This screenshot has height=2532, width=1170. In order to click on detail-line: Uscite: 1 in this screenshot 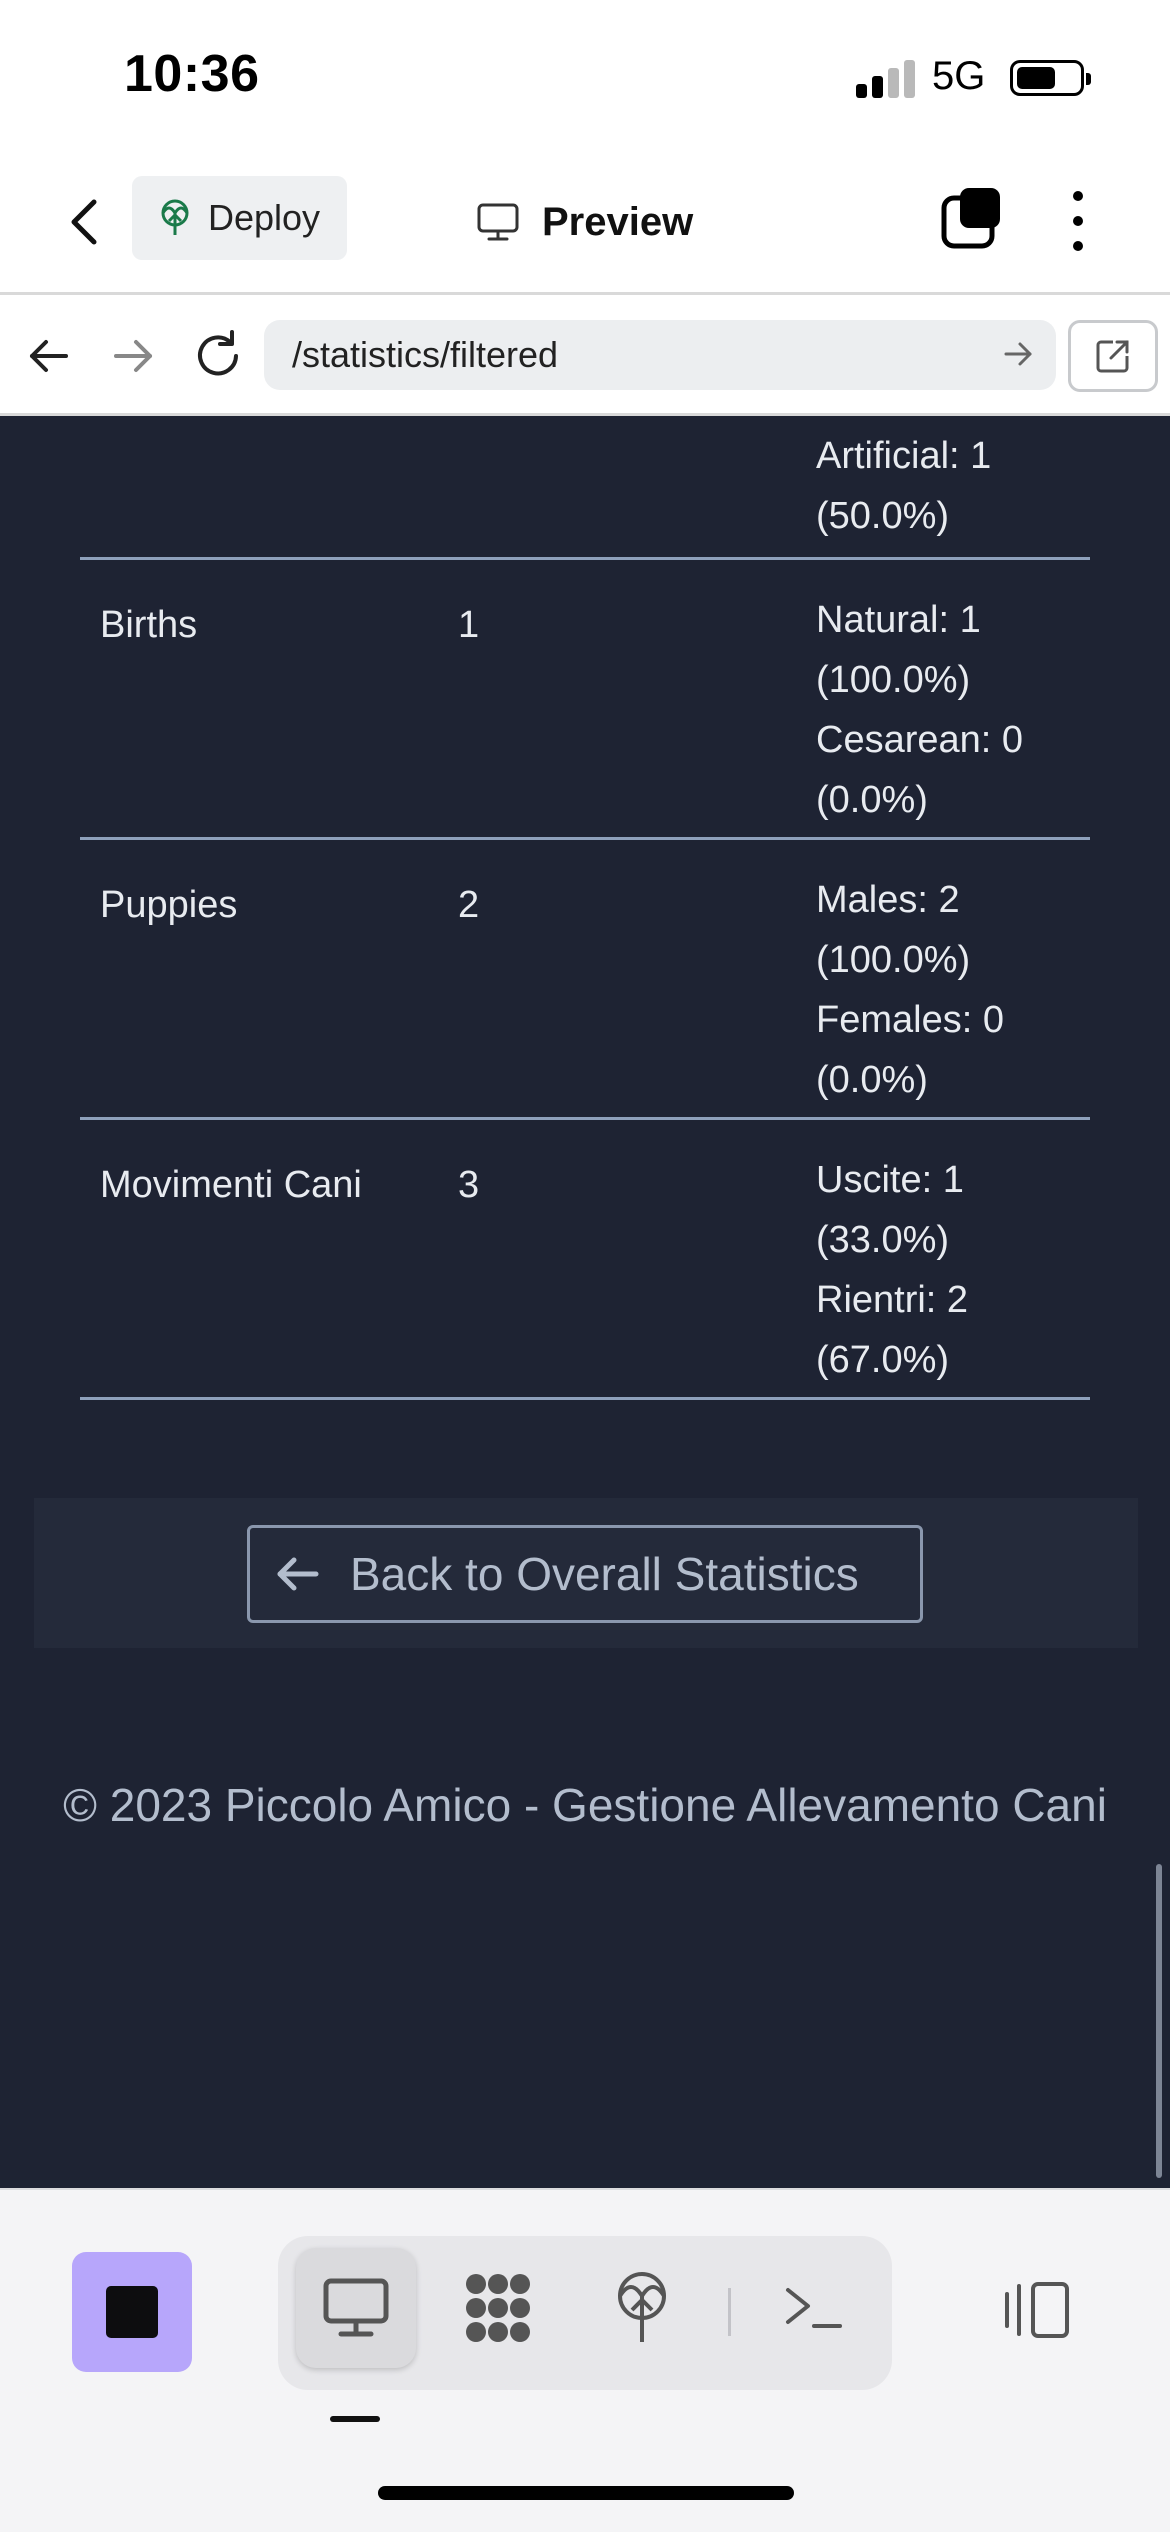, I will do `click(890, 1180)`.